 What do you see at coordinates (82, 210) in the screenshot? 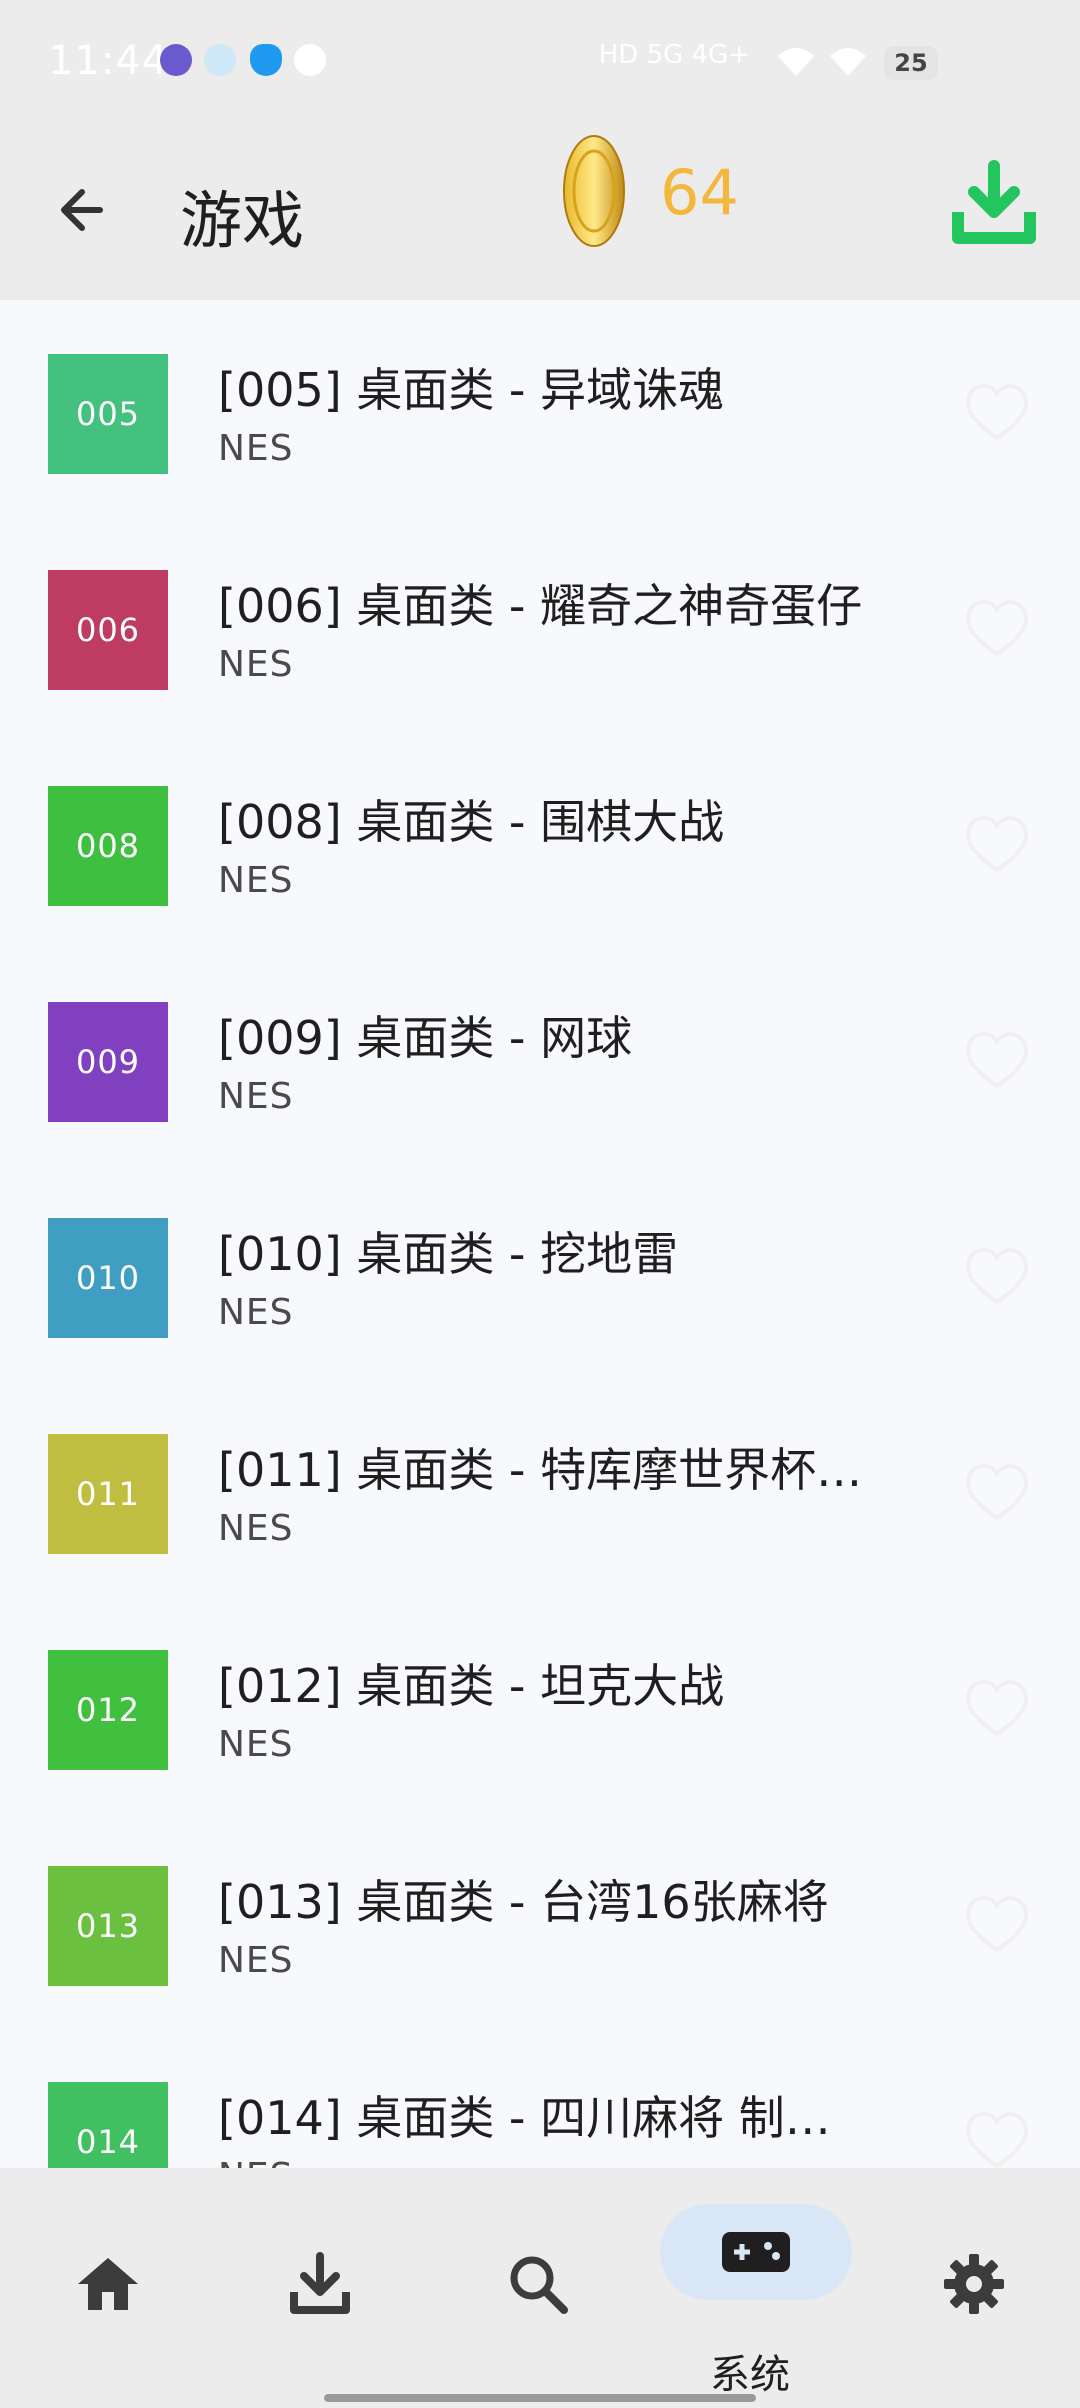
I see `arrow-back-icon` at bounding box center [82, 210].